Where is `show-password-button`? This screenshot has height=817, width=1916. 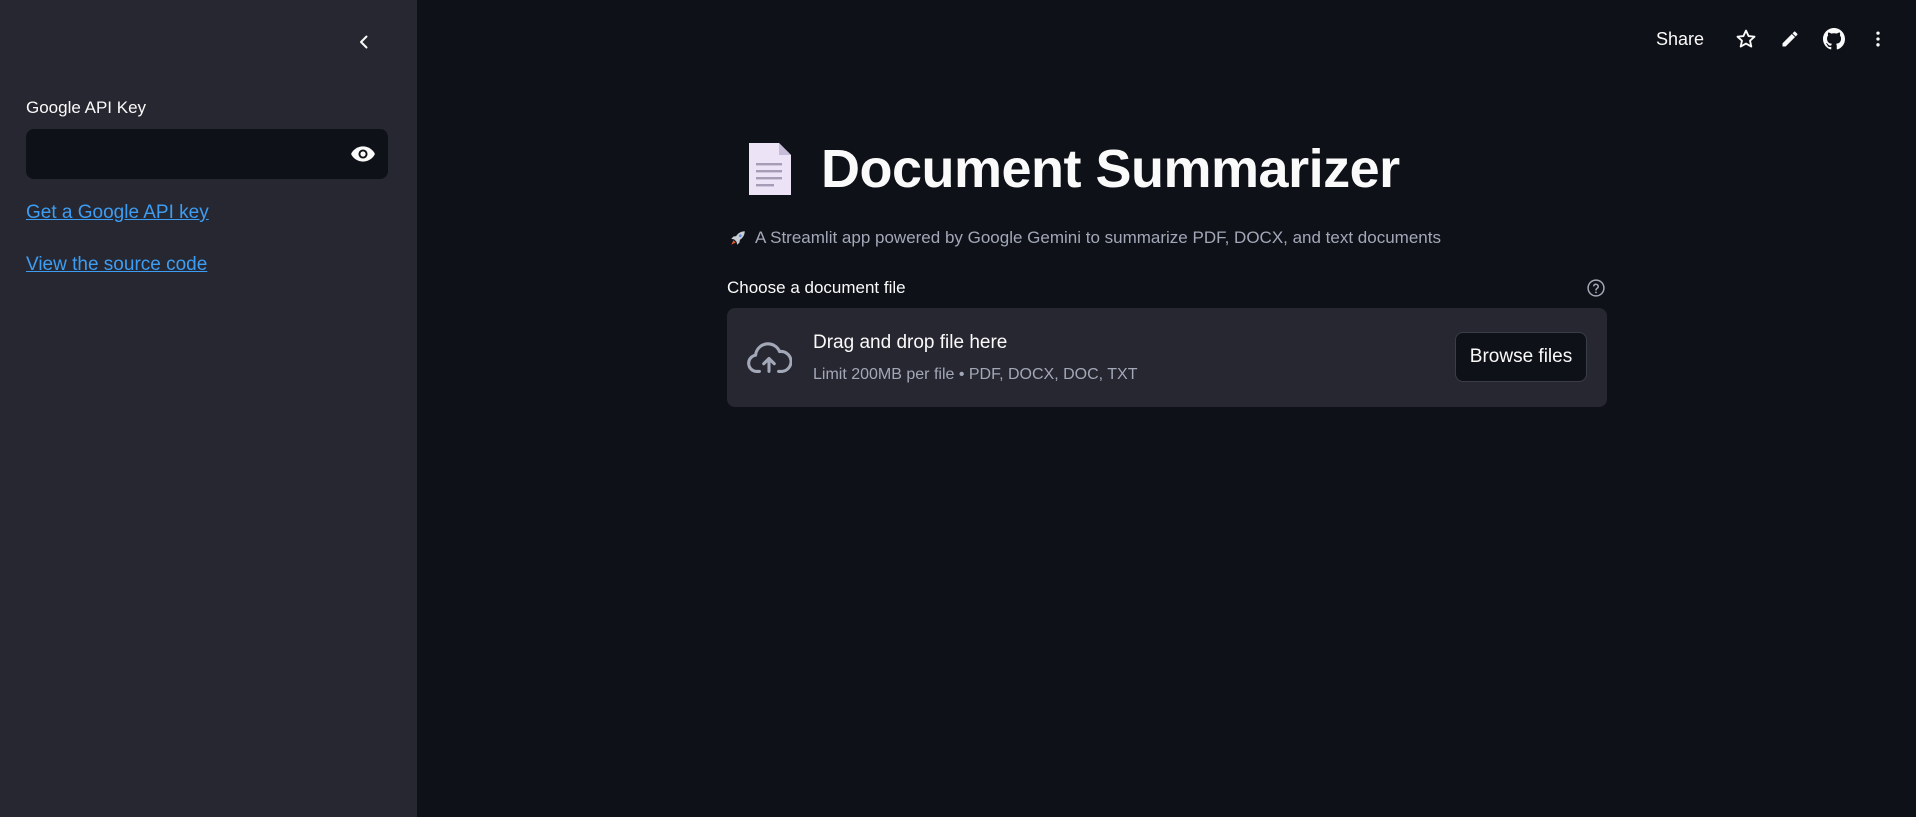 show-password-button is located at coordinates (363, 154).